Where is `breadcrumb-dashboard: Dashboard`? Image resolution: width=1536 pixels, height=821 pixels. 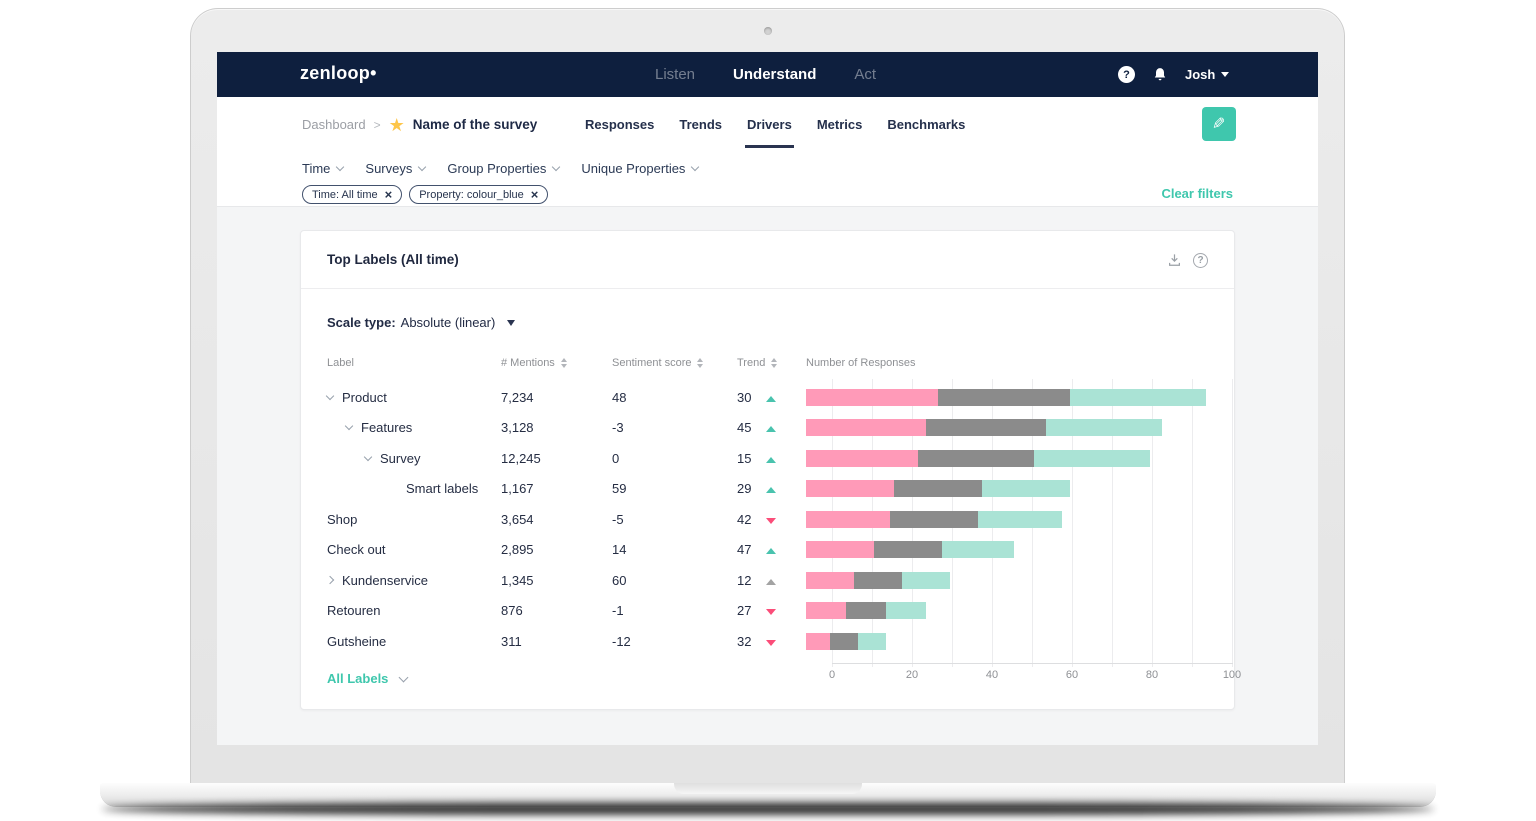
breadcrumb-dashboard: Dashboard is located at coordinates (334, 124).